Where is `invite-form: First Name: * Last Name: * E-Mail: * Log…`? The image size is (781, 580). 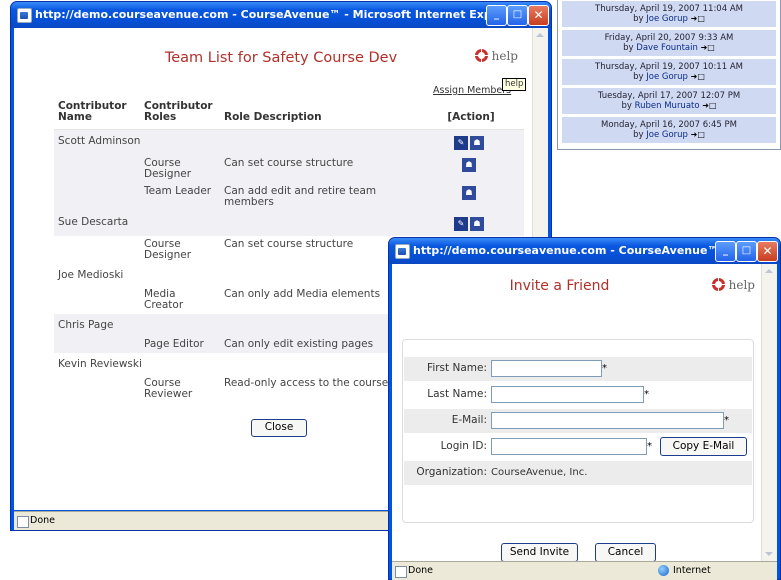 invite-form: First Name: * Last Name: * E-Mail: * Log… is located at coordinates (578, 431).